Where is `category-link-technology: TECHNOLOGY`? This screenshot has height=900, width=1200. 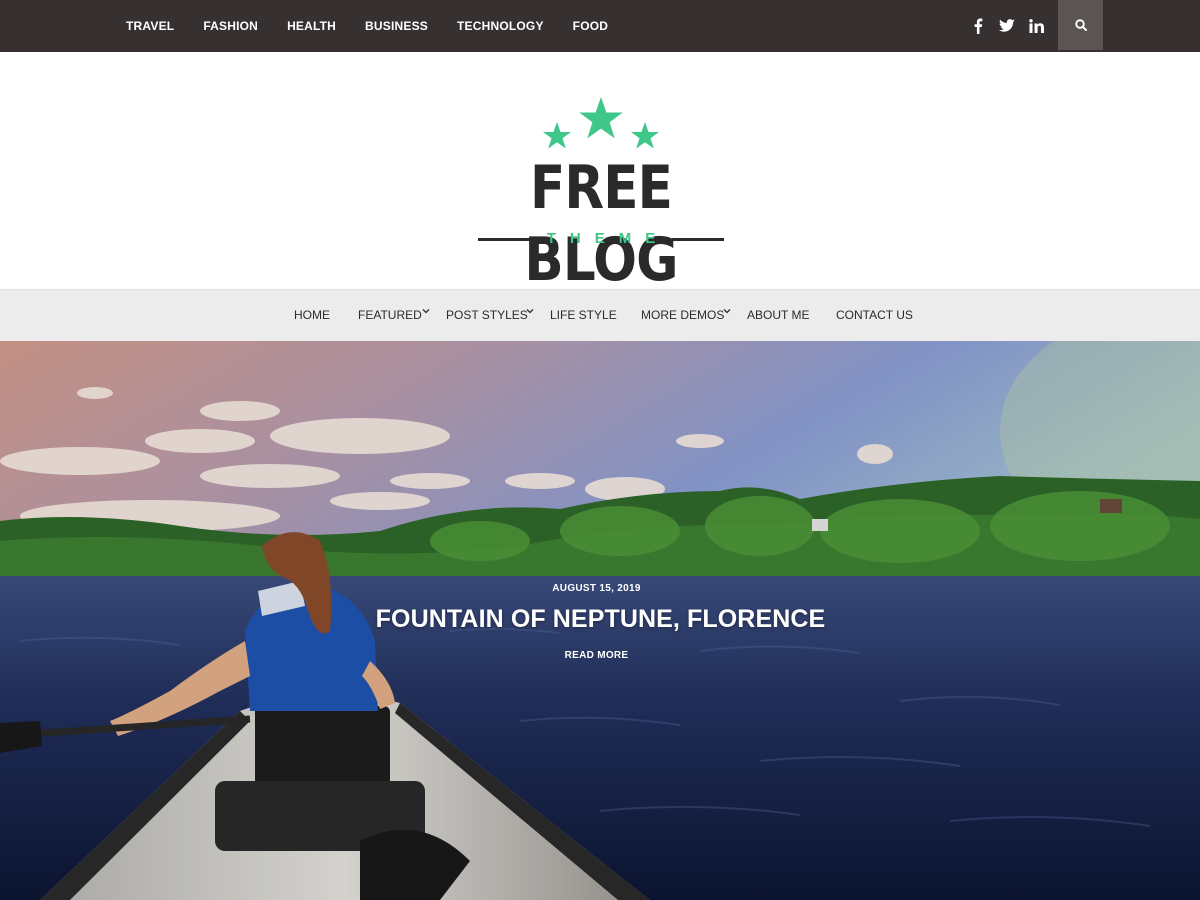 category-link-technology: TECHNOLOGY is located at coordinates (500, 26).